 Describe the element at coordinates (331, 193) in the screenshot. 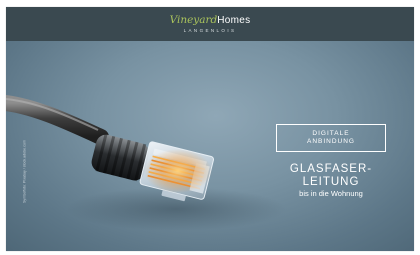

I see `headline-subline: bis in die Wohnung` at that location.